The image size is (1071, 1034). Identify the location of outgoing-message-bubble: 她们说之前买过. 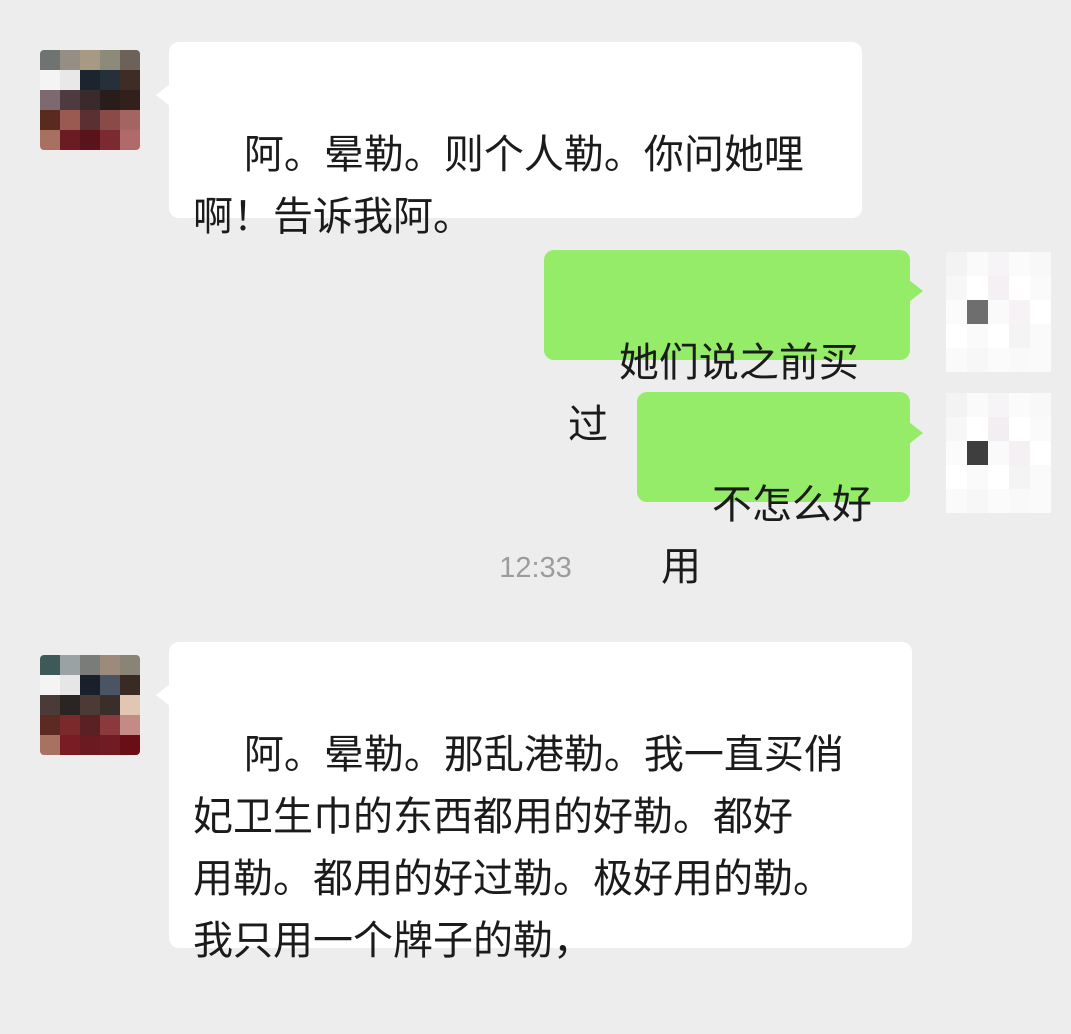
(733, 349).